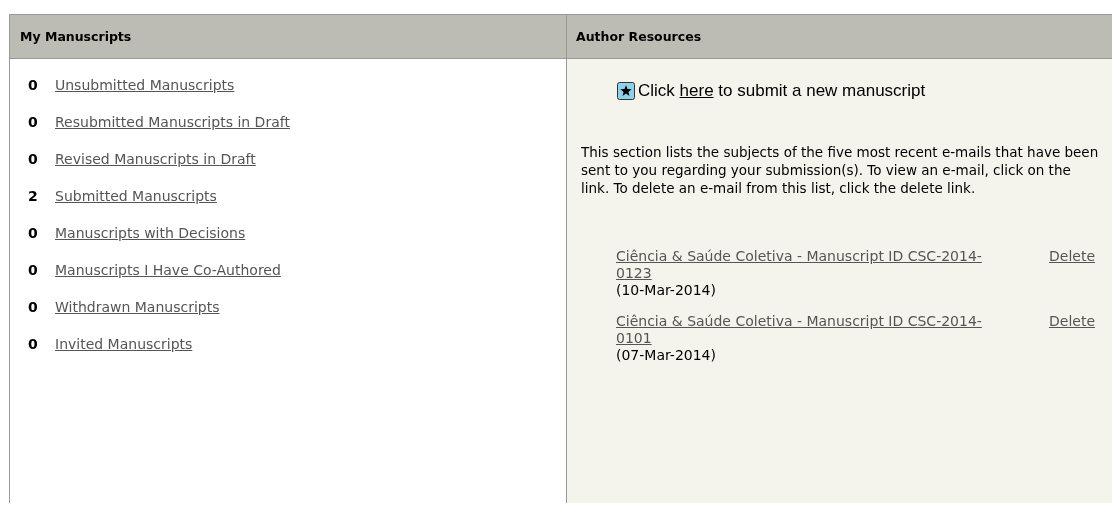  I want to click on here-link: here, so click(696, 90).